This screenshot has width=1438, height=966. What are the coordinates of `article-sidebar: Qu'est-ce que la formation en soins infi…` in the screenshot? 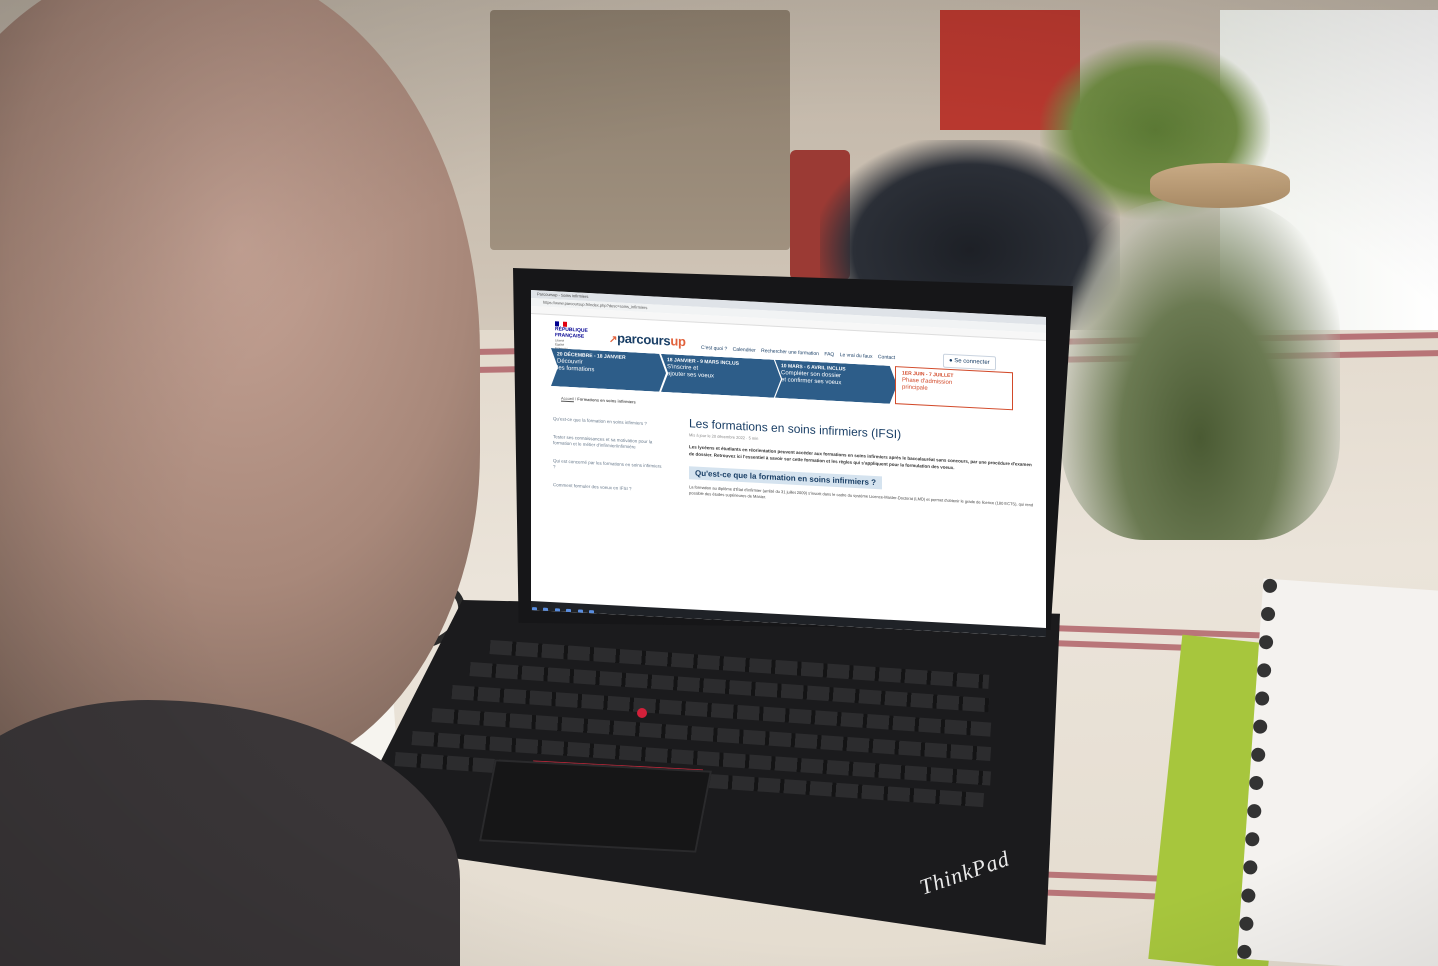 It's located at (608, 461).